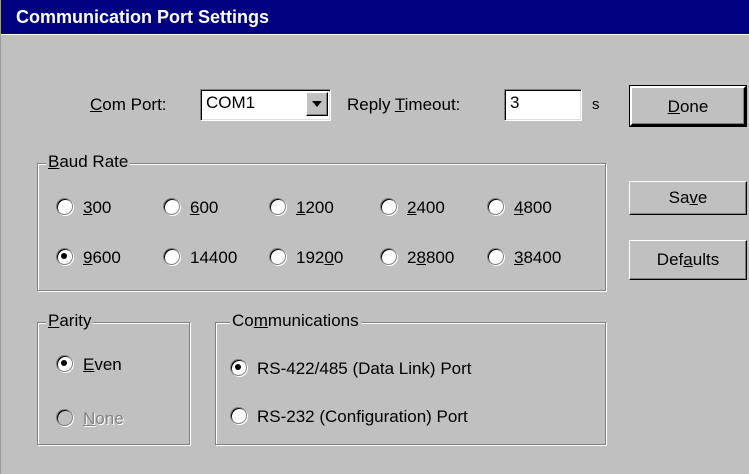 The height and width of the screenshot is (474, 749). I want to click on radio-disabled-icon, so click(64, 418).